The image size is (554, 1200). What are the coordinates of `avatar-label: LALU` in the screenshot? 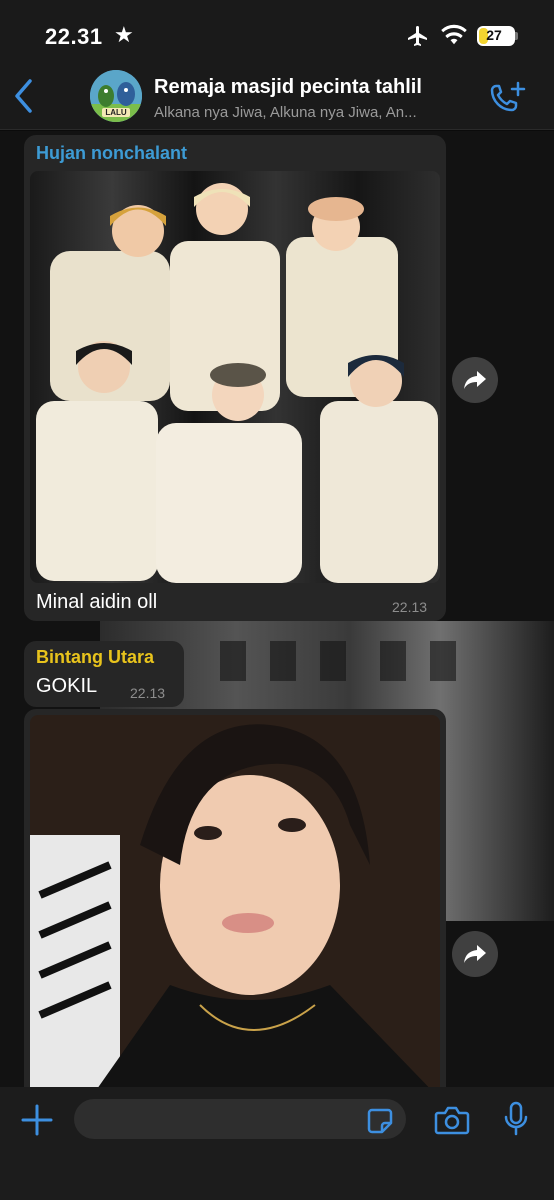 It's located at (116, 112).